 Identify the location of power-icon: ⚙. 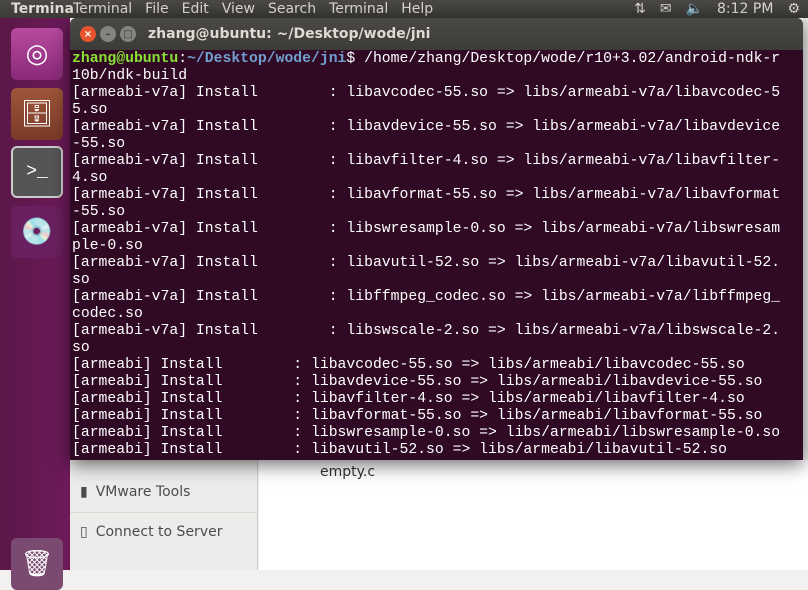
(793, 9).